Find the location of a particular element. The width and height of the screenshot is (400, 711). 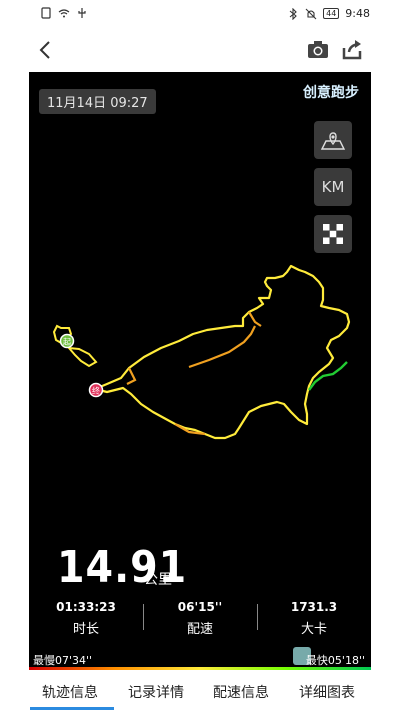

battery-indicator: 44 is located at coordinates (331, 13).